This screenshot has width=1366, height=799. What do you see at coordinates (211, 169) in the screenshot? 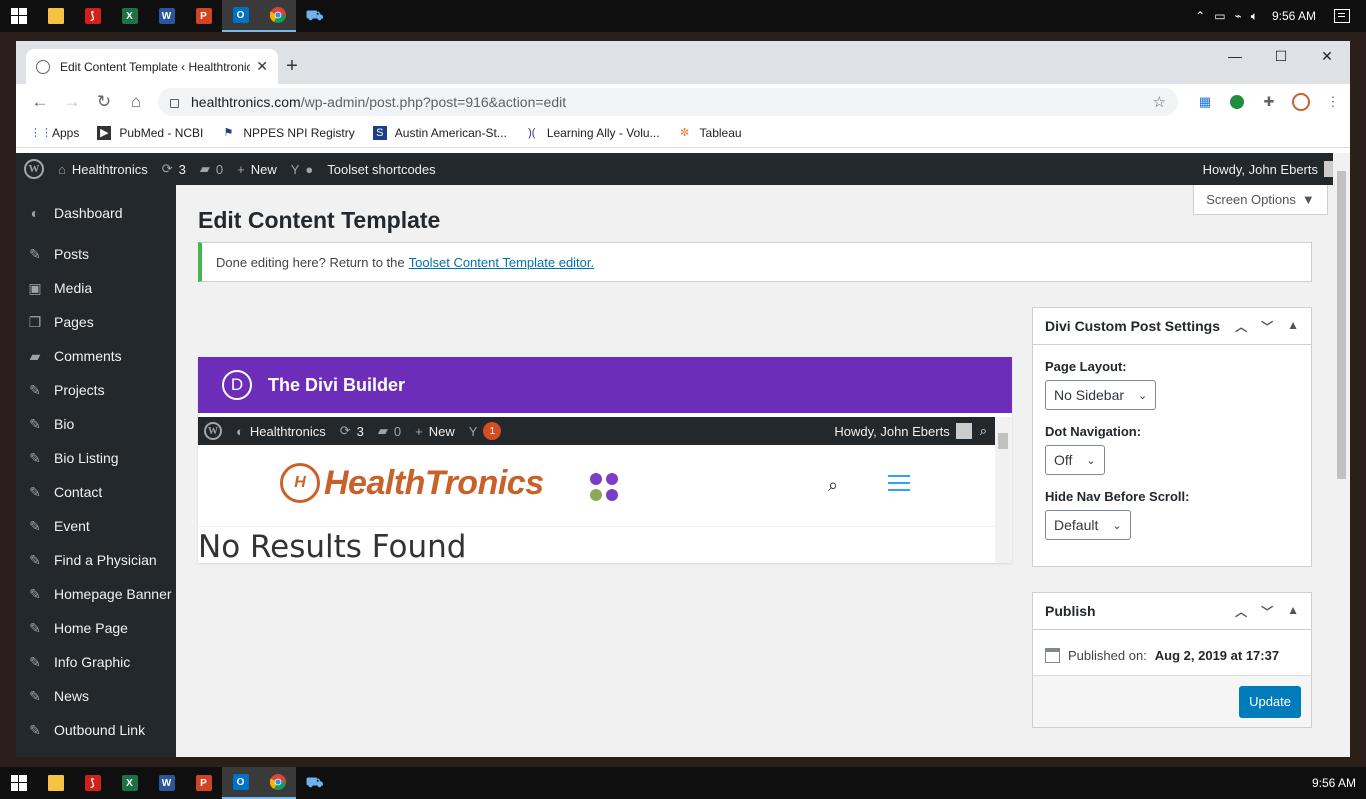
I see `comments-link: ▰ 0` at bounding box center [211, 169].